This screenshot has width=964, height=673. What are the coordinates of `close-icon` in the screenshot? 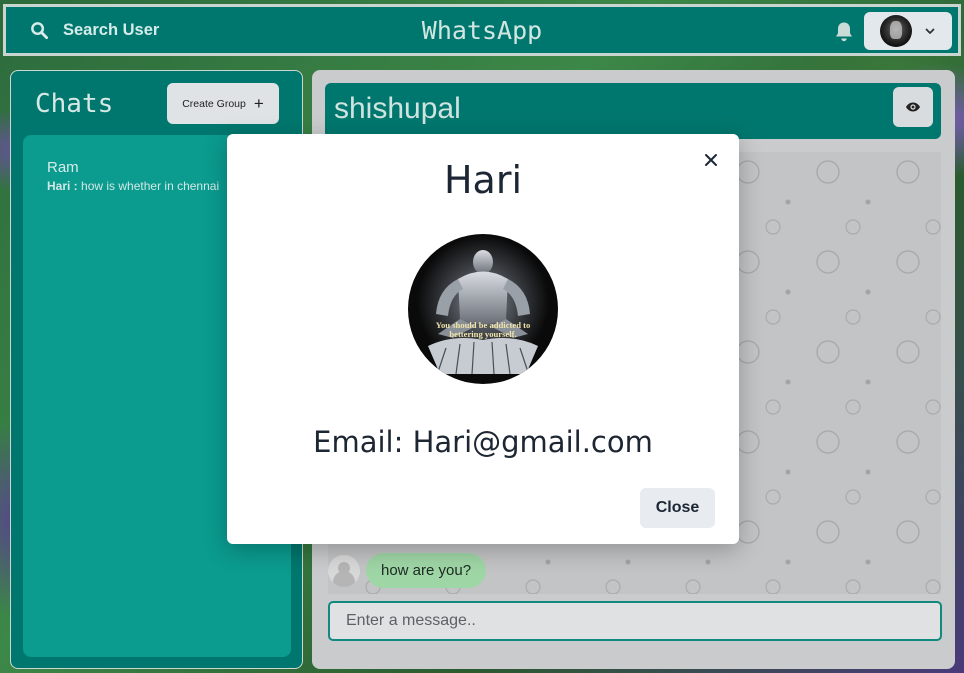 It's located at (711, 160).